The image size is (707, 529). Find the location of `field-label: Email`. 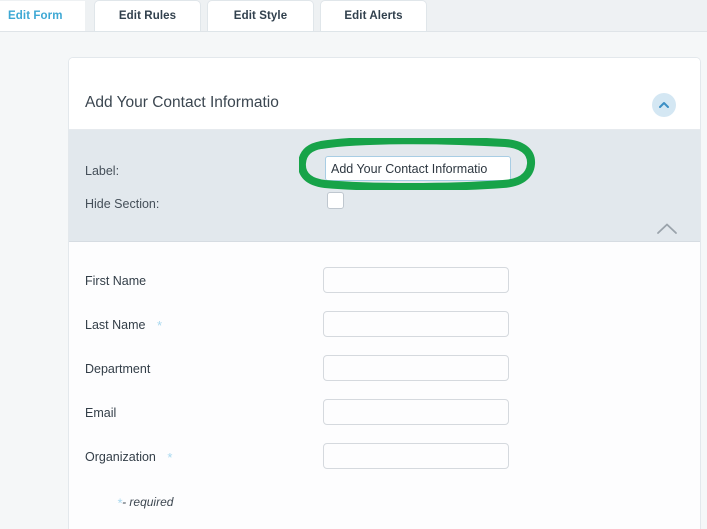

field-label: Email is located at coordinates (101, 413).